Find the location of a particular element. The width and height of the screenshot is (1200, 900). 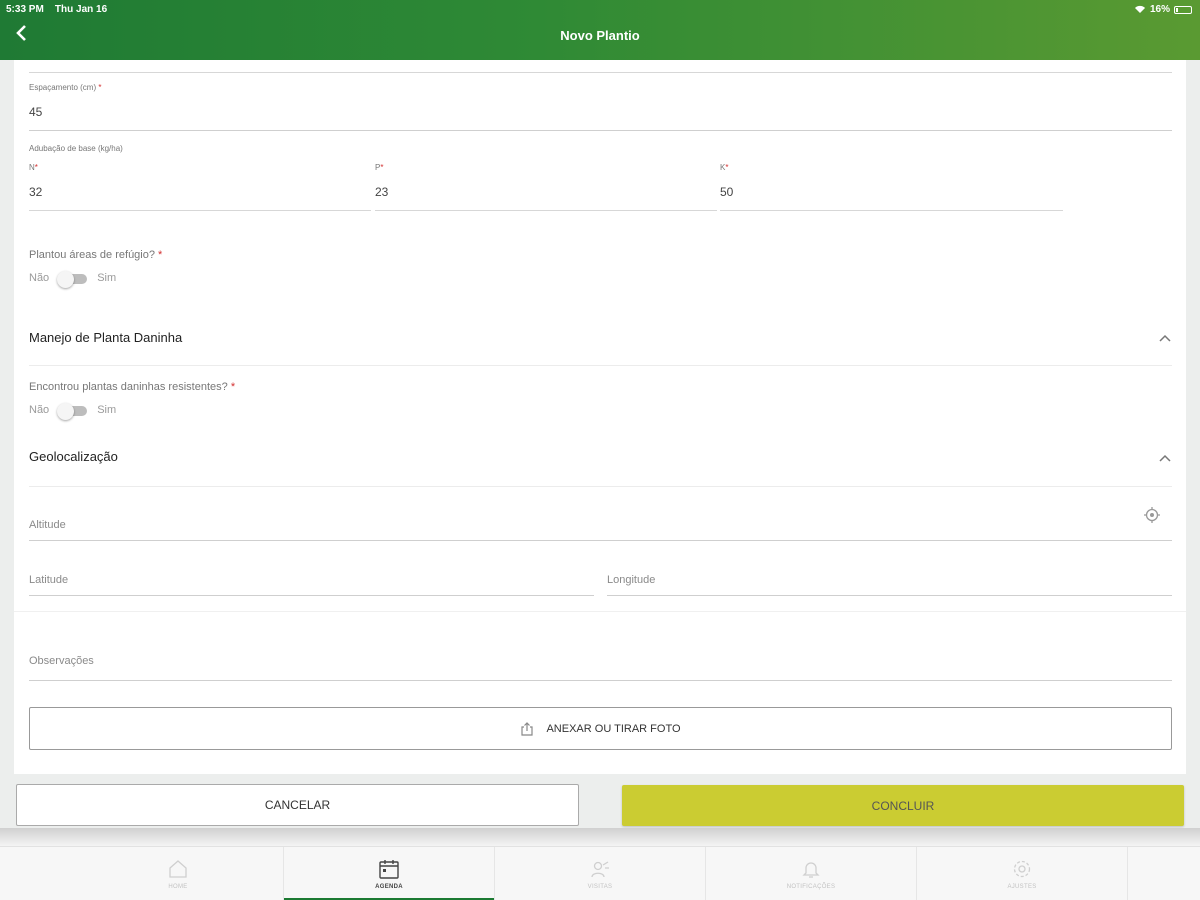

battery-percent: 16% is located at coordinates (1159, 9).